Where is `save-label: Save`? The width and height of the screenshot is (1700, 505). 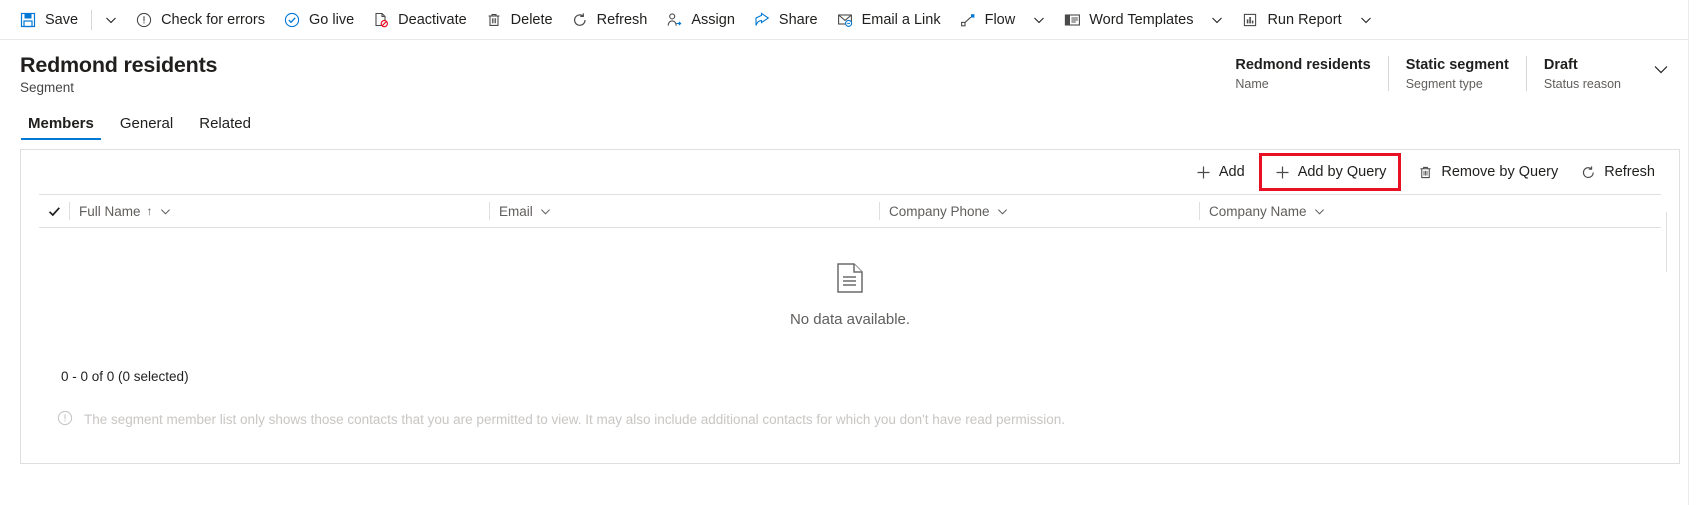
save-label: Save is located at coordinates (62, 19).